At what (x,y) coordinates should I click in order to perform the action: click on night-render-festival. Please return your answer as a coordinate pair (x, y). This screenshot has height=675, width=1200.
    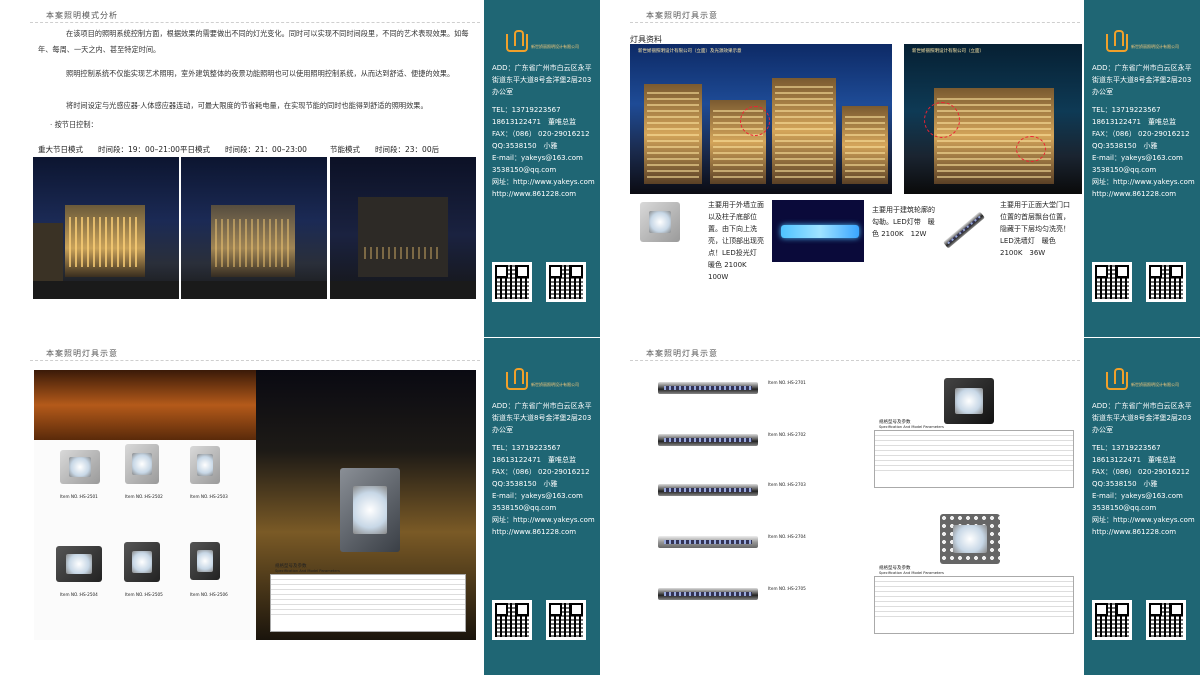
    Looking at the image, I should click on (106, 228).